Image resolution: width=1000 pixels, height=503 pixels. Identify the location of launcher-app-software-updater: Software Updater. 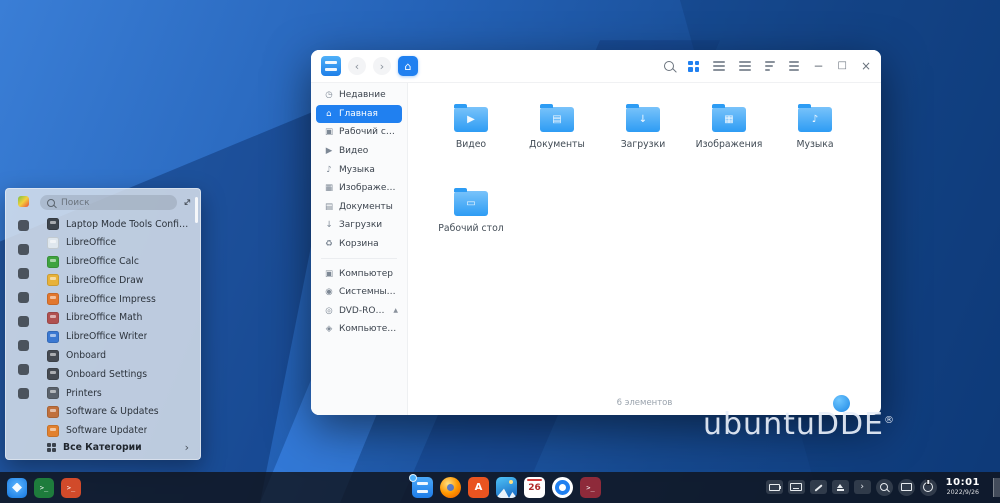
(116, 430).